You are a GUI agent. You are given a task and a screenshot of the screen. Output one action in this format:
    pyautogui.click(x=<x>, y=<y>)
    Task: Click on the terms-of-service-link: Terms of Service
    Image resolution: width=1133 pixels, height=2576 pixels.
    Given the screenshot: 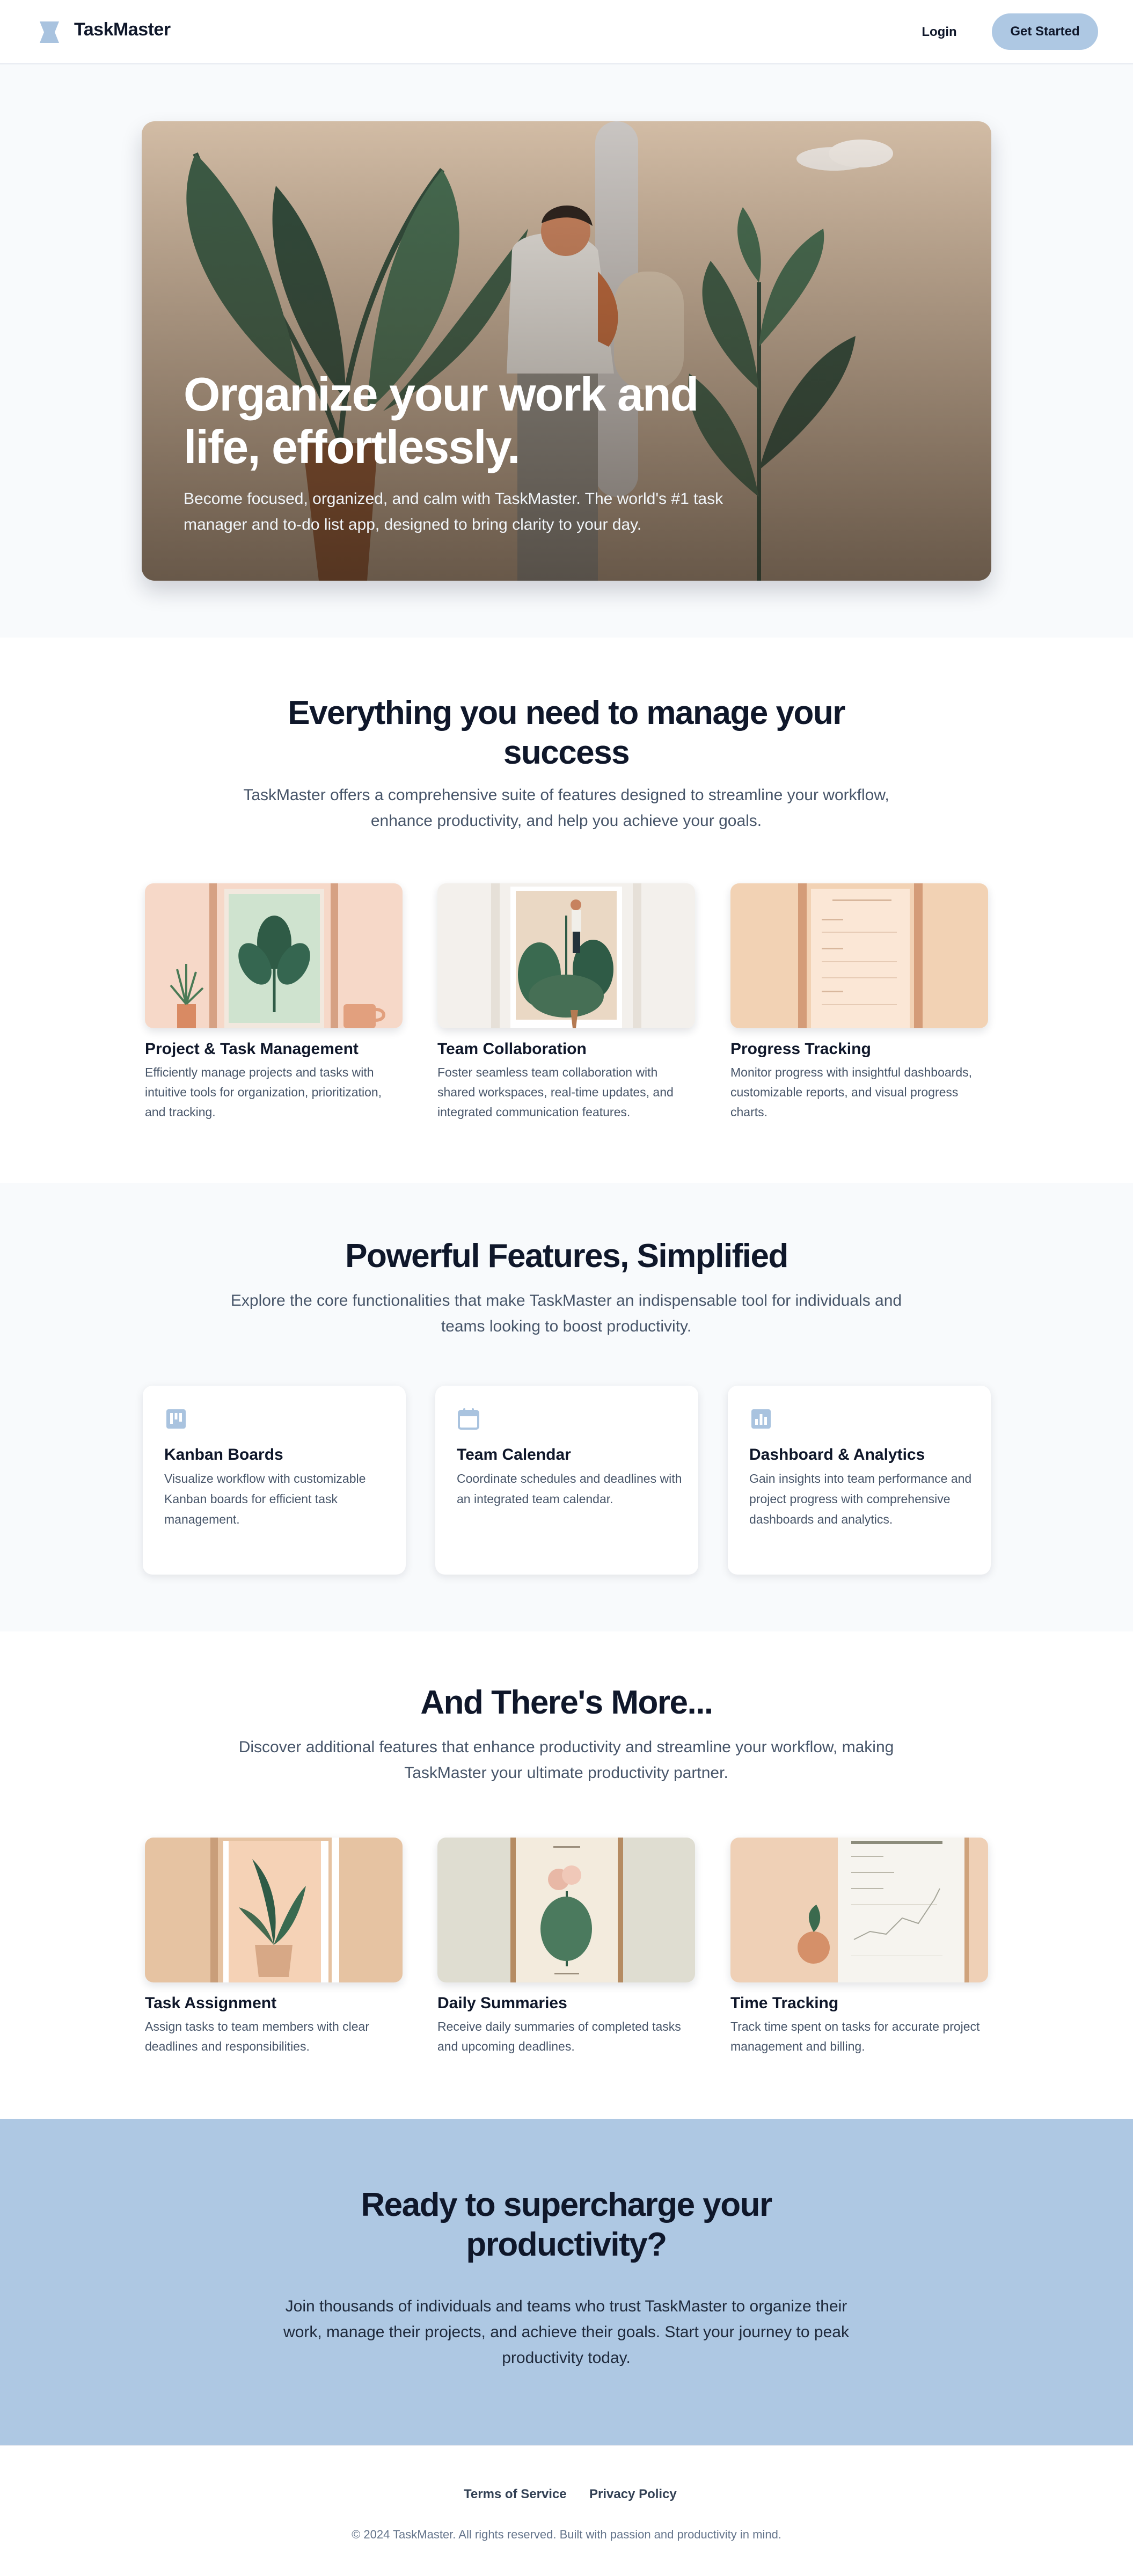 What is the action you would take?
    pyautogui.click(x=515, y=2494)
    